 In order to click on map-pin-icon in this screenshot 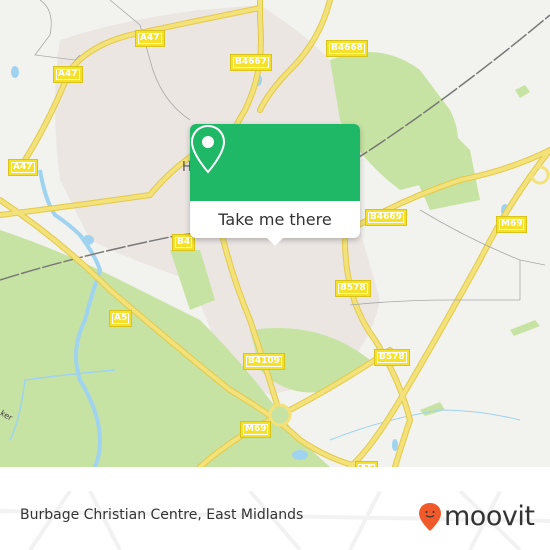, I will do `click(208, 149)`.